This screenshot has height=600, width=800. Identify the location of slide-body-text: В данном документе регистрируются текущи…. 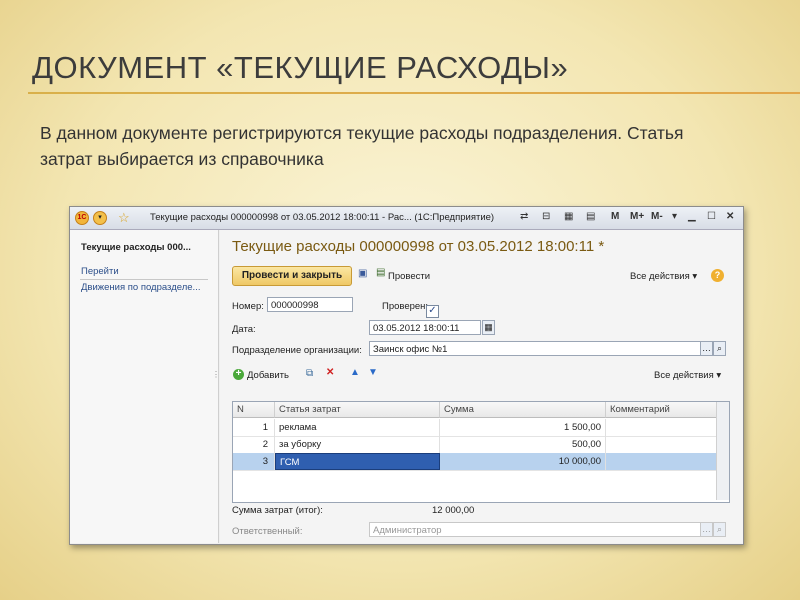
(362, 146).